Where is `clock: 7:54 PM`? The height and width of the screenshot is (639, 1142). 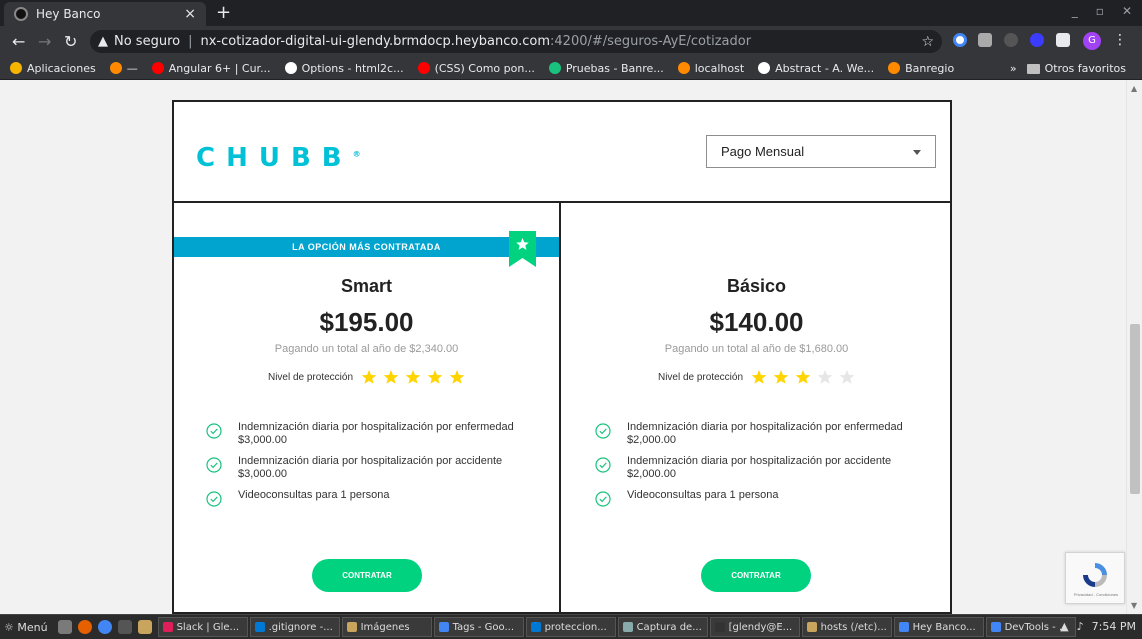
clock: 7:54 PM is located at coordinates (1114, 626).